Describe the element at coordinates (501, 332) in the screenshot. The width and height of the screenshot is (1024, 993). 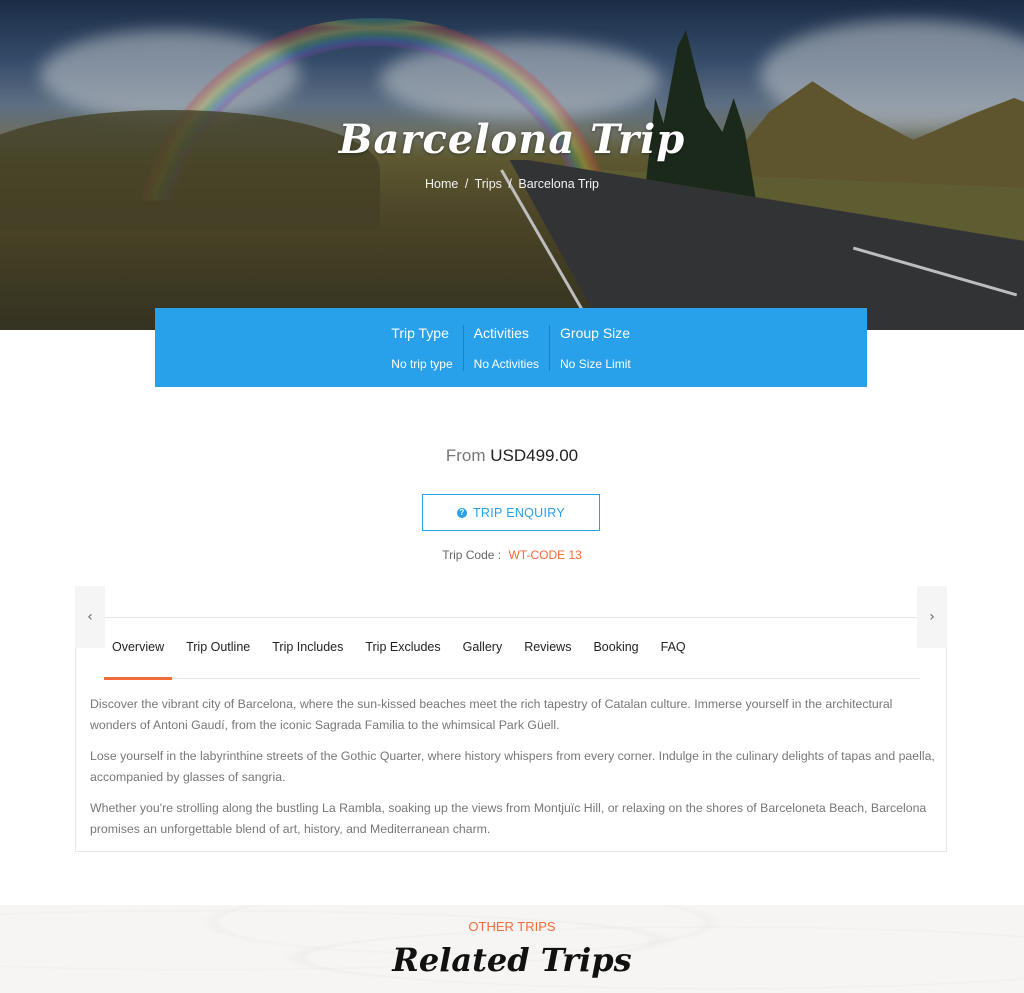
I see `info-label: Activities` at that location.